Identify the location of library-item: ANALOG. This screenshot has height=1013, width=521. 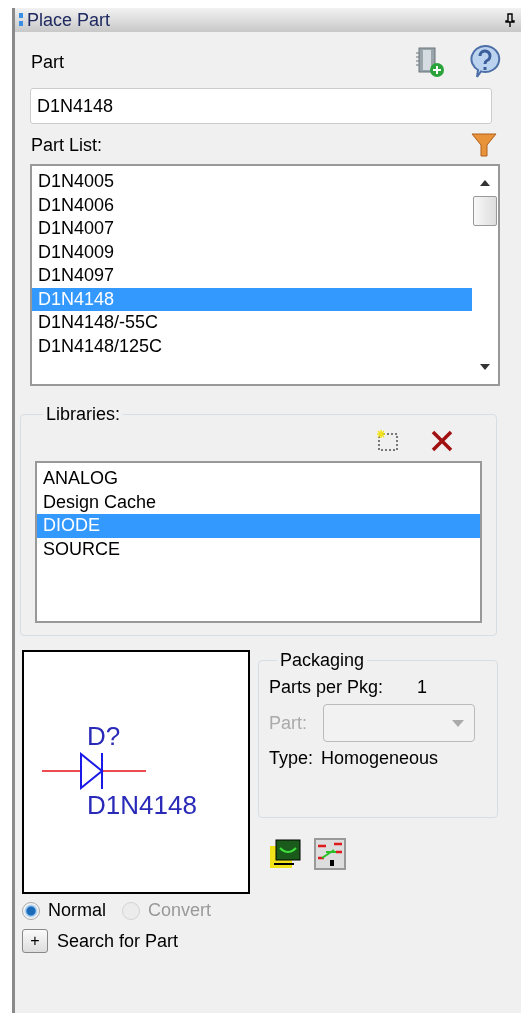
(258, 479).